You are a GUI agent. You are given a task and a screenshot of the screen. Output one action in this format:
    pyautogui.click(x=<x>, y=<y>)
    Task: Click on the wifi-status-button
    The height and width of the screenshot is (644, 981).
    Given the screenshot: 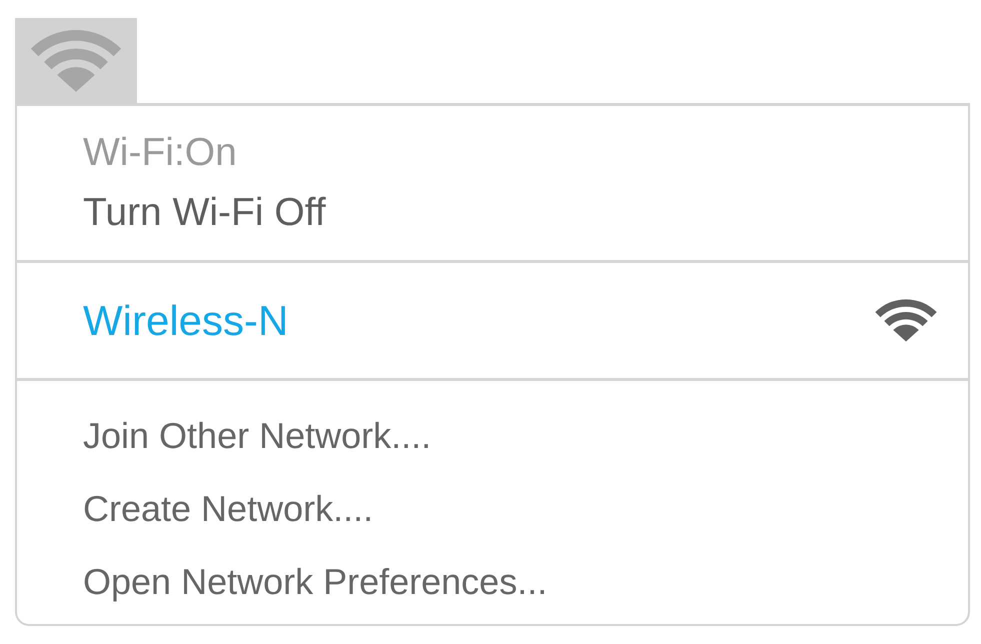 What is the action you would take?
    pyautogui.click(x=76, y=60)
    